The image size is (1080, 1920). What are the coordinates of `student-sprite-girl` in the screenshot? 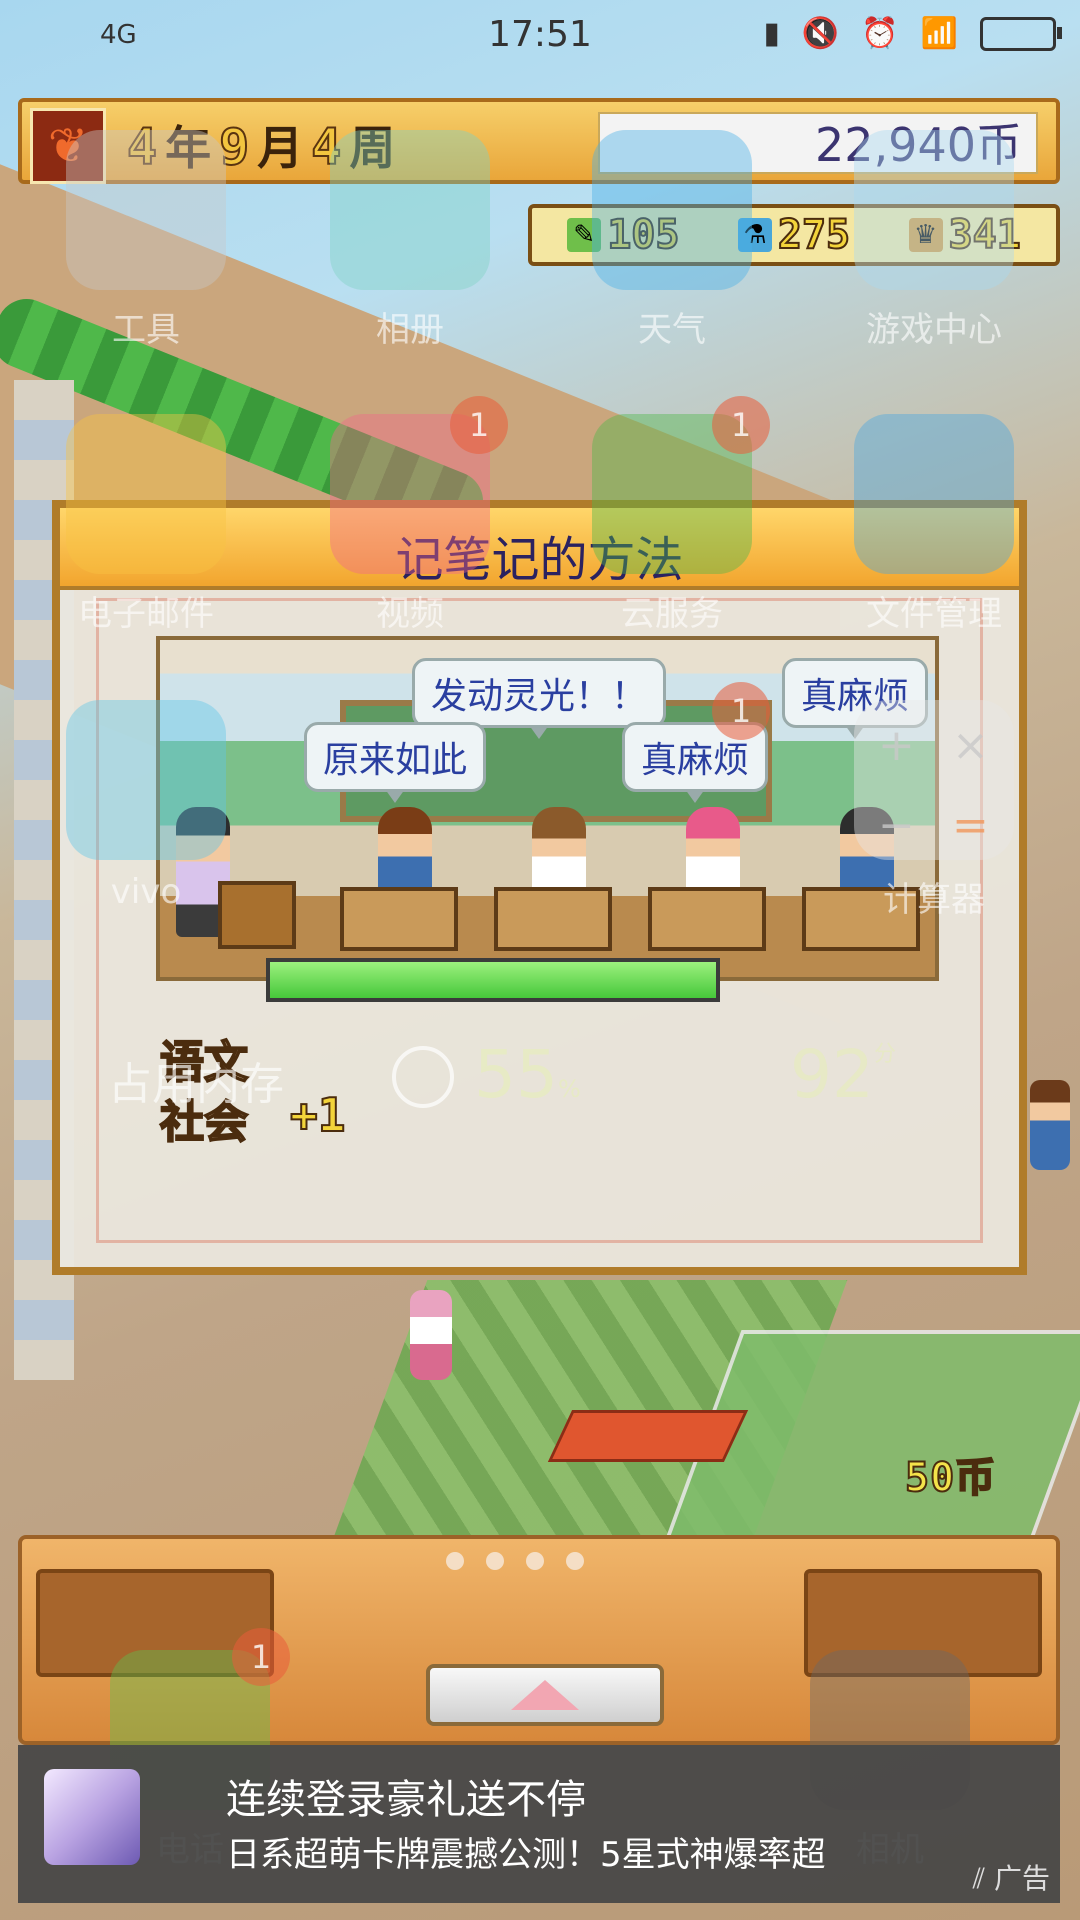 It's located at (431, 1335).